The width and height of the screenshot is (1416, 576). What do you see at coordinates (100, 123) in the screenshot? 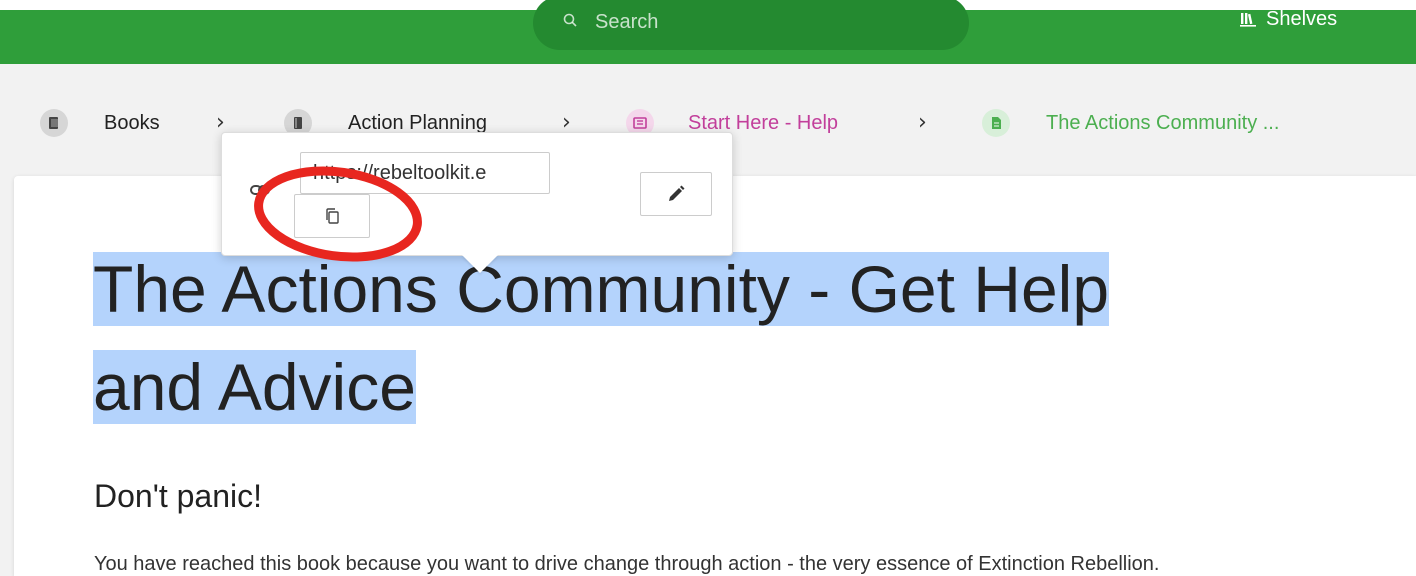
I see `breadcrumb-books: Books` at bounding box center [100, 123].